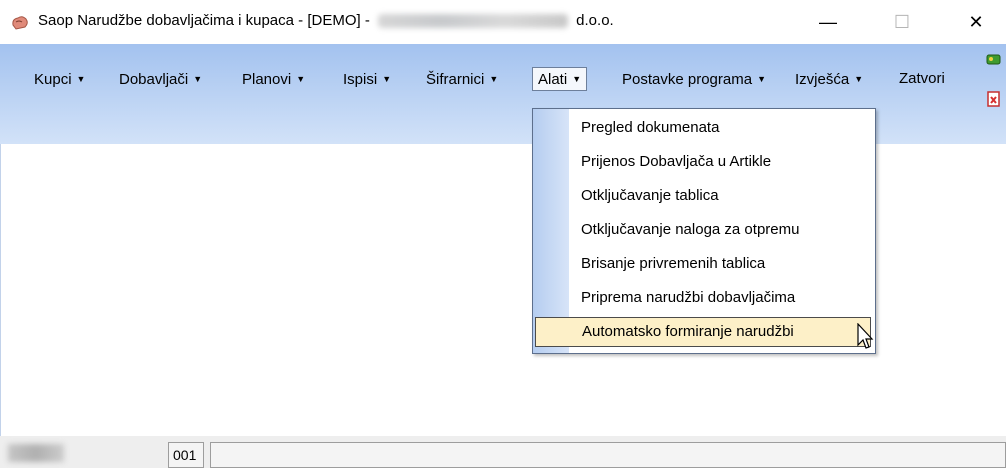  I want to click on minimize-button: —, so click(828, 22).